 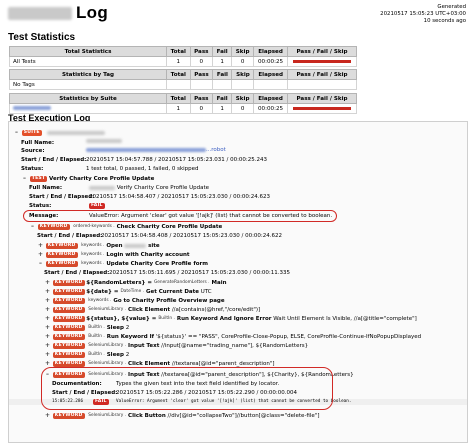 I want to click on keyword-name: Main, so click(x=219, y=283).